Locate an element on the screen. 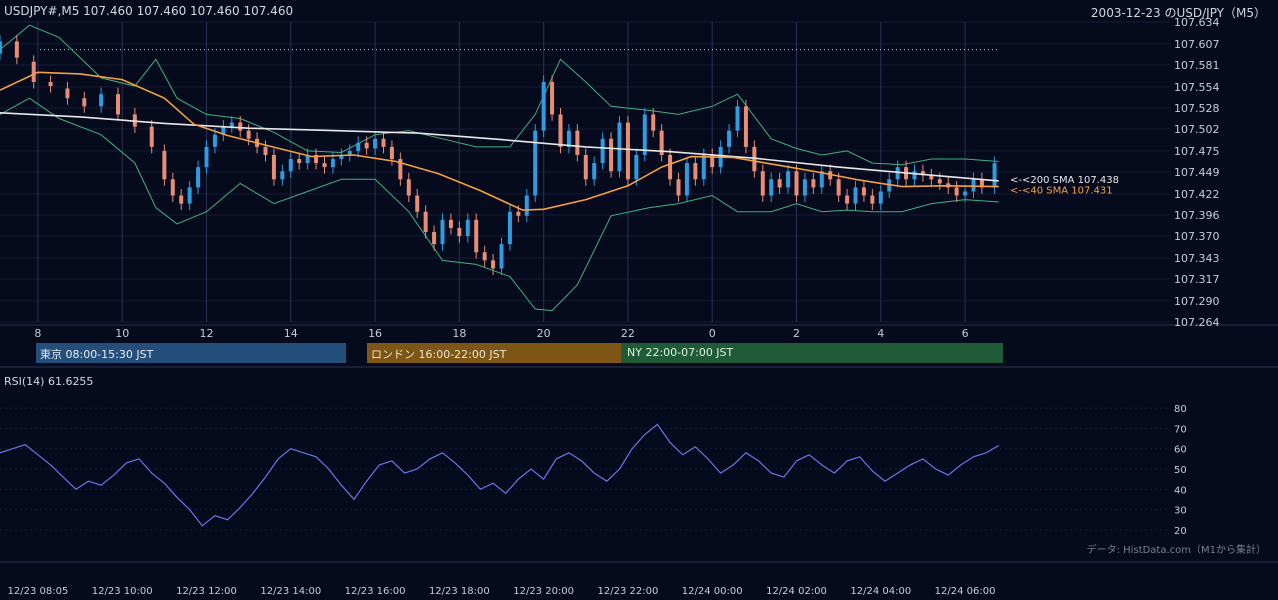 The width and height of the screenshot is (1278, 600). y-tick-label: 107.370 is located at coordinates (1197, 236).